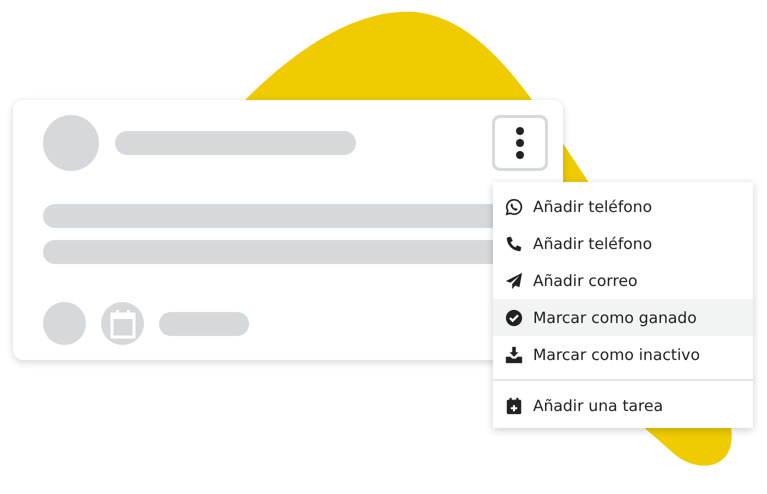  What do you see at coordinates (623, 354) in the screenshot?
I see `menu-item: Marcar como inactivo` at bounding box center [623, 354].